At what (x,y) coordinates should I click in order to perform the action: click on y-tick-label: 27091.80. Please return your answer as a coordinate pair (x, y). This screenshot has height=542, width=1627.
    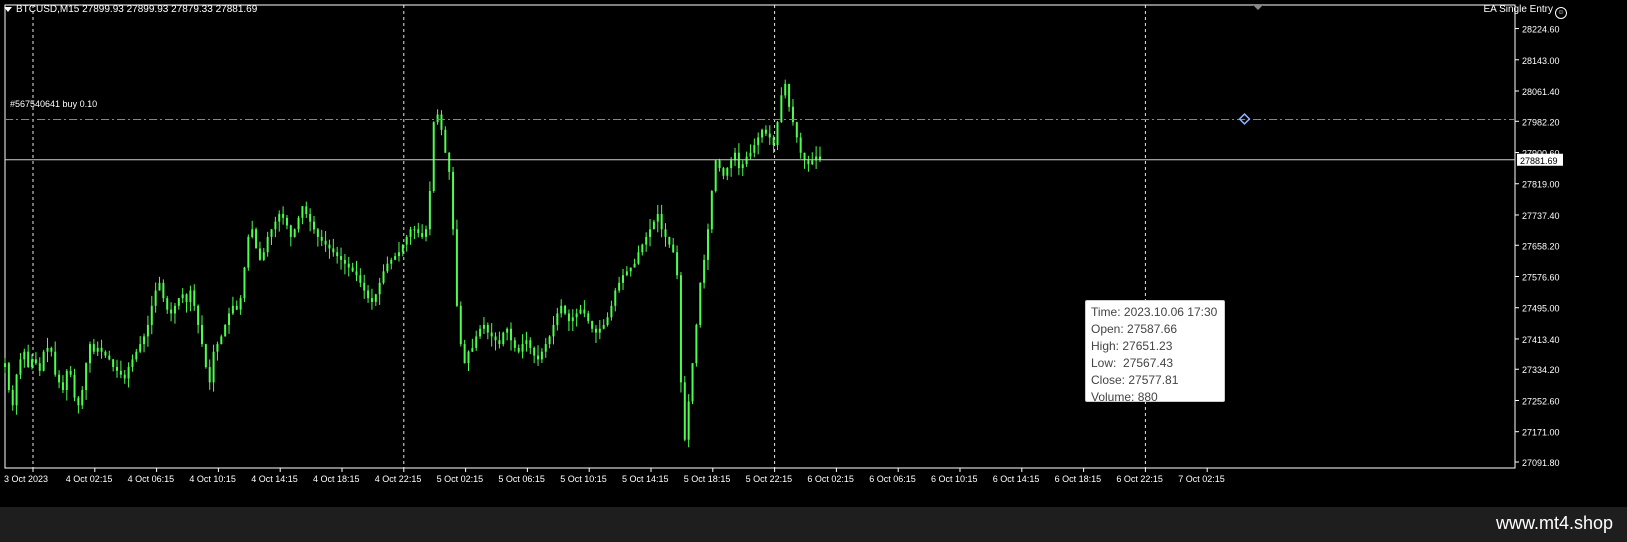
    Looking at the image, I should click on (1541, 463).